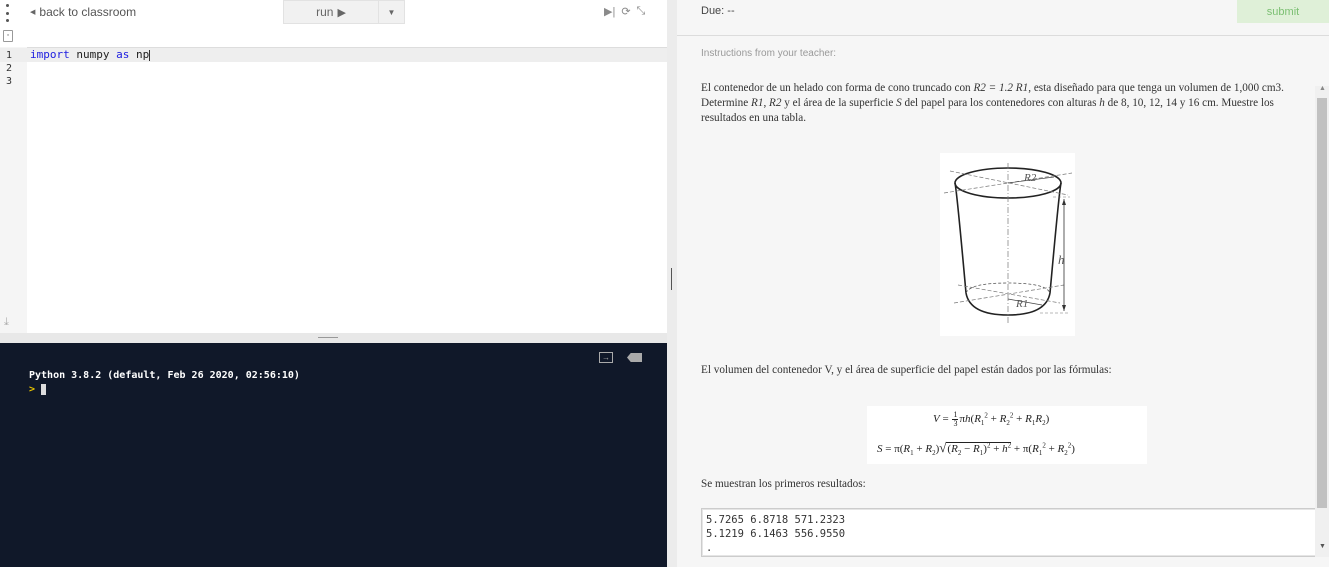  I want to click on scroll-down-icon: ▼, so click(1322, 546).